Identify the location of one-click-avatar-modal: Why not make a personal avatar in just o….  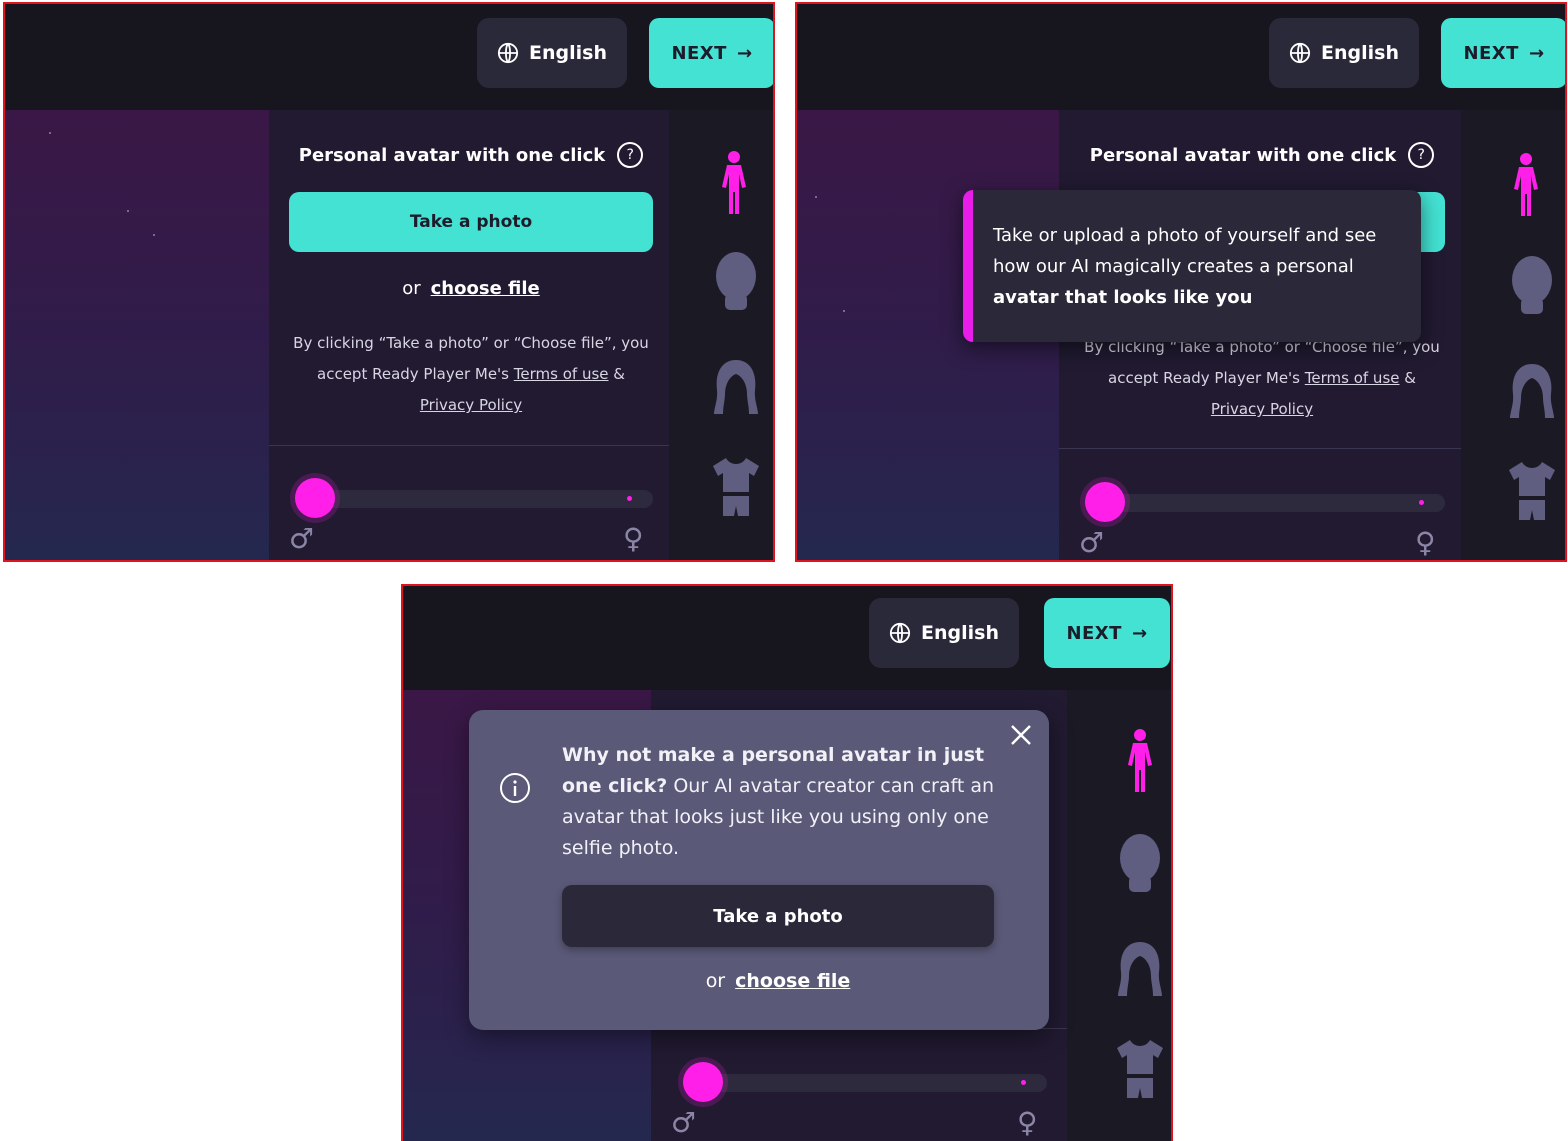
(759, 870).